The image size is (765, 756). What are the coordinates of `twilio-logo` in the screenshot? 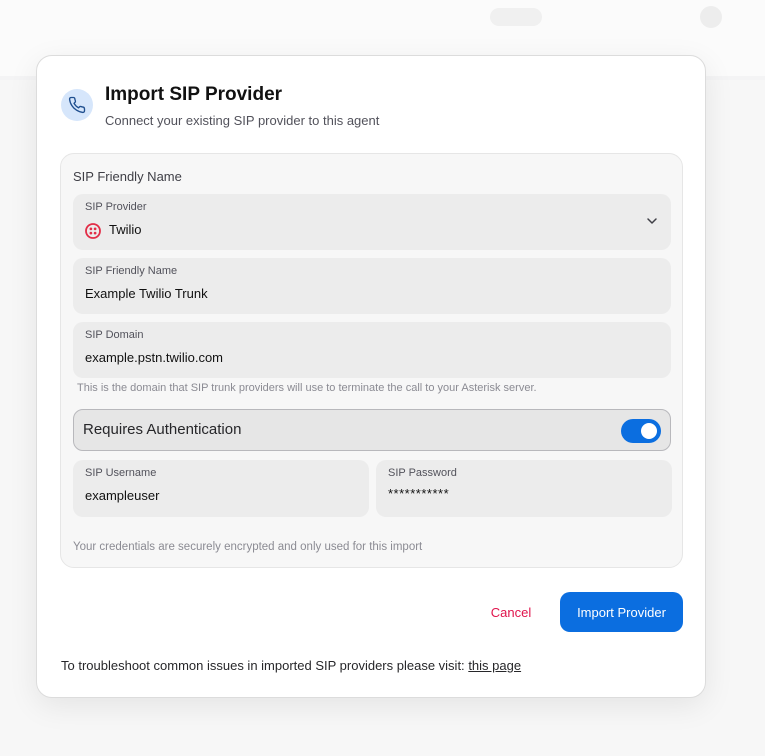 It's located at (93, 231).